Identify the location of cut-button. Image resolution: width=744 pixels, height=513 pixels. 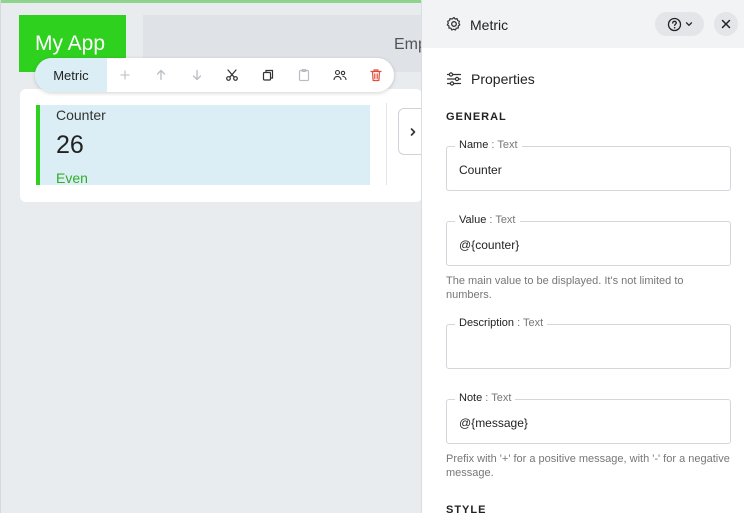
(233, 75).